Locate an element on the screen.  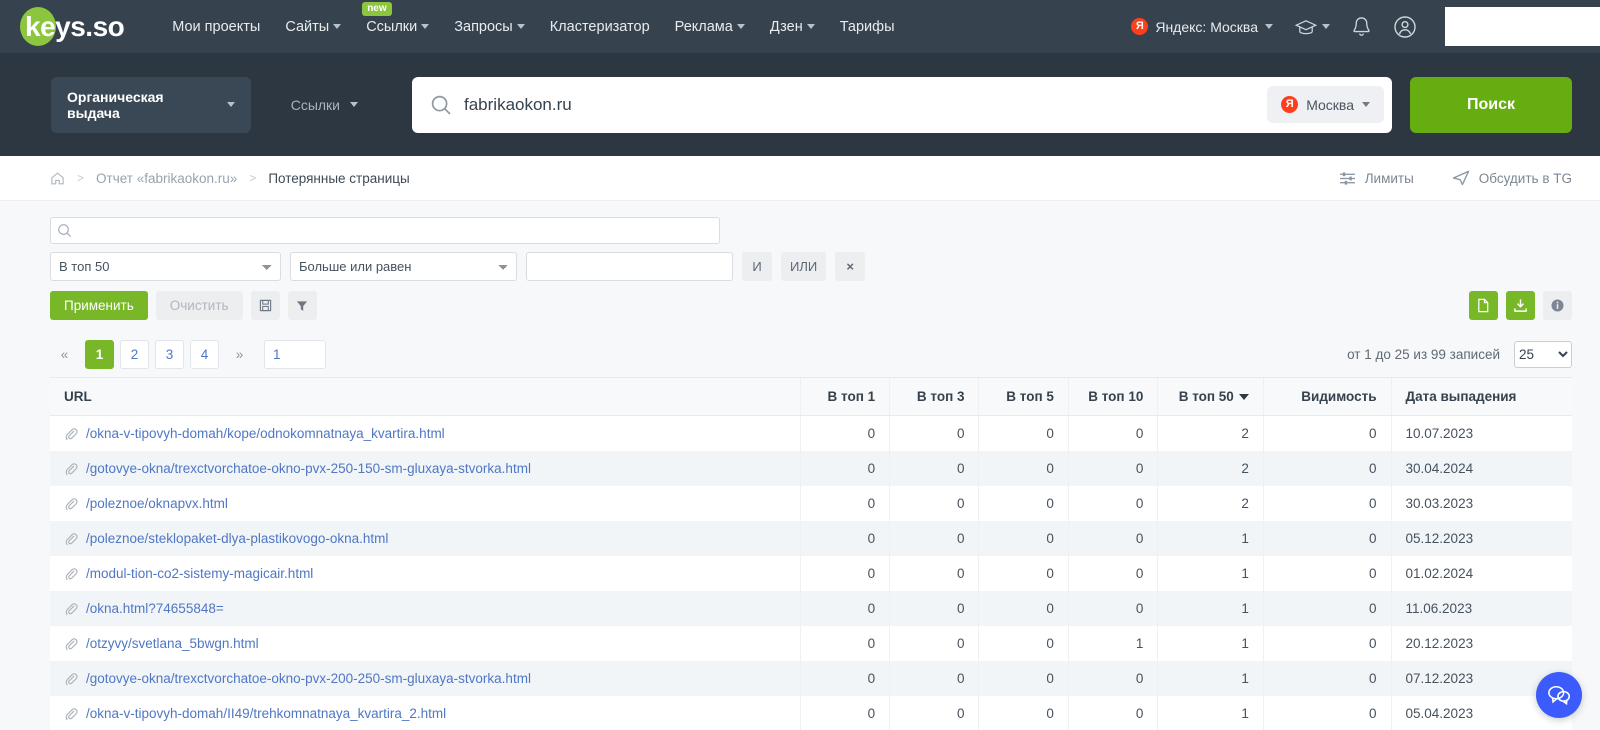
column-header-top50: В топ 50 is located at coordinates (1210, 397).